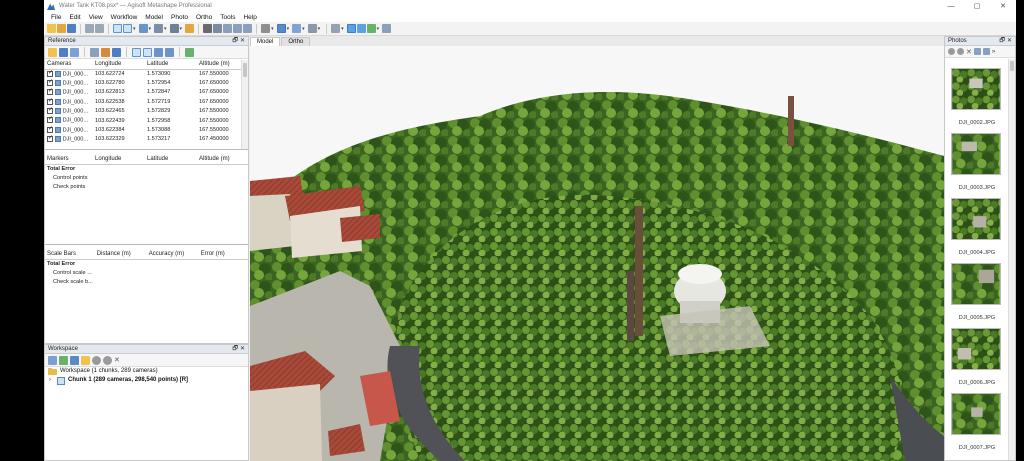  Describe the element at coordinates (371, 28) in the screenshot. I see `show-region-icon` at that location.